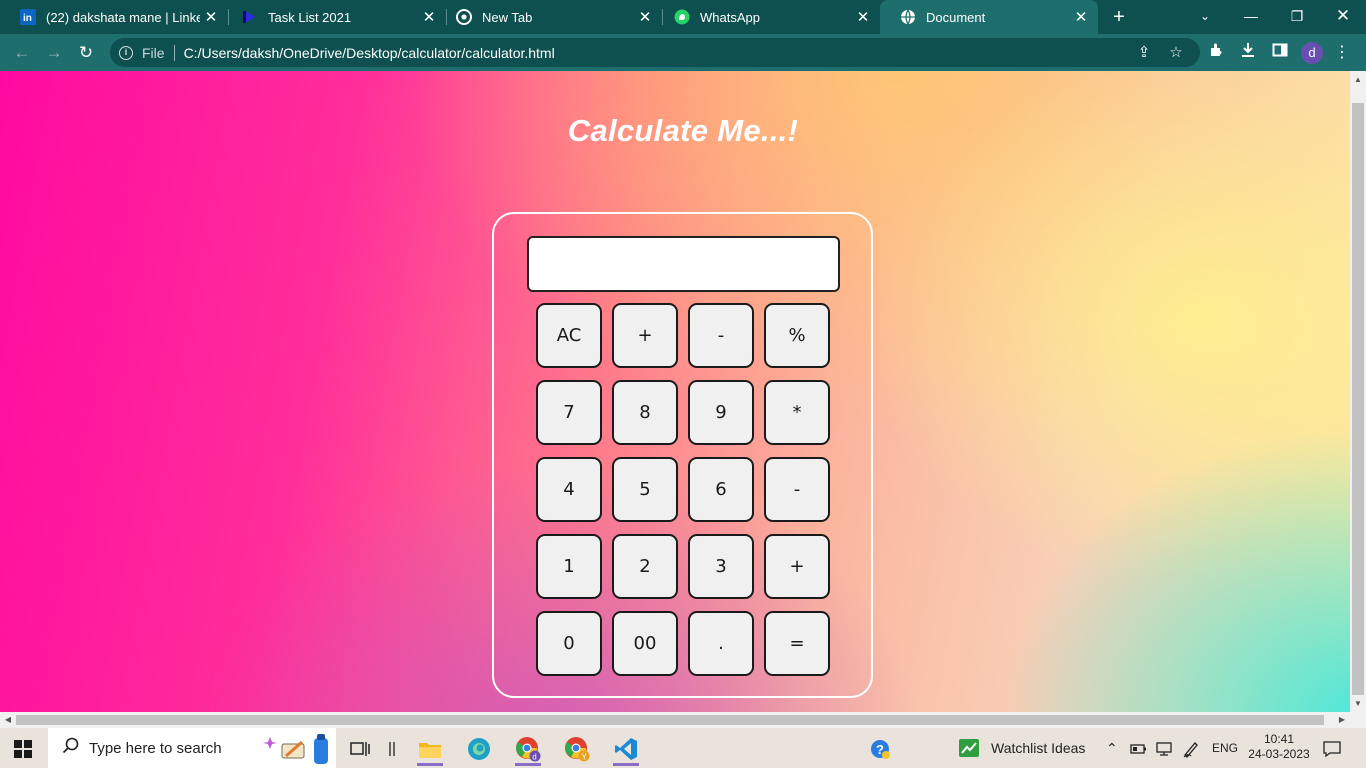 The width and height of the screenshot is (1366, 768). I want to click on horizontal-scroll-thumb, so click(670, 720).